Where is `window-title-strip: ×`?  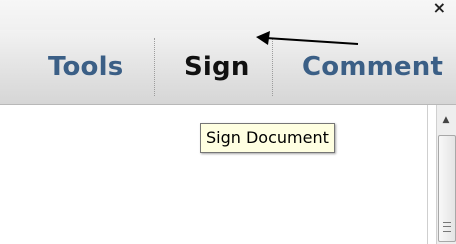
window-title-strip: × is located at coordinates (228, 15).